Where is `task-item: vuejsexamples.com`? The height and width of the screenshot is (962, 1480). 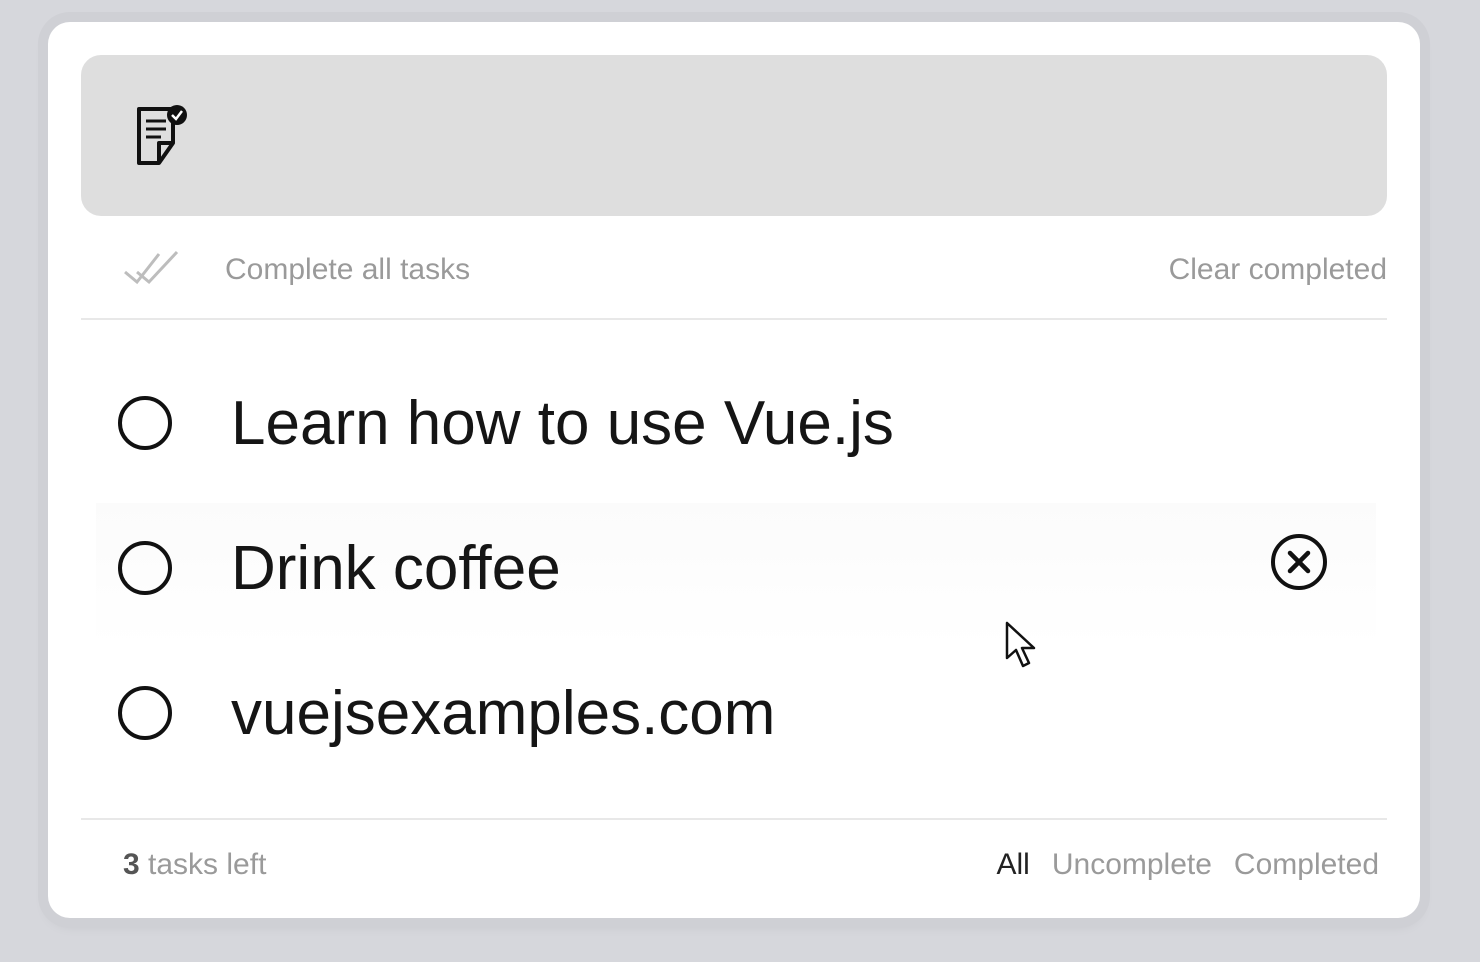 task-item: vuejsexamples.com is located at coordinates (736, 720).